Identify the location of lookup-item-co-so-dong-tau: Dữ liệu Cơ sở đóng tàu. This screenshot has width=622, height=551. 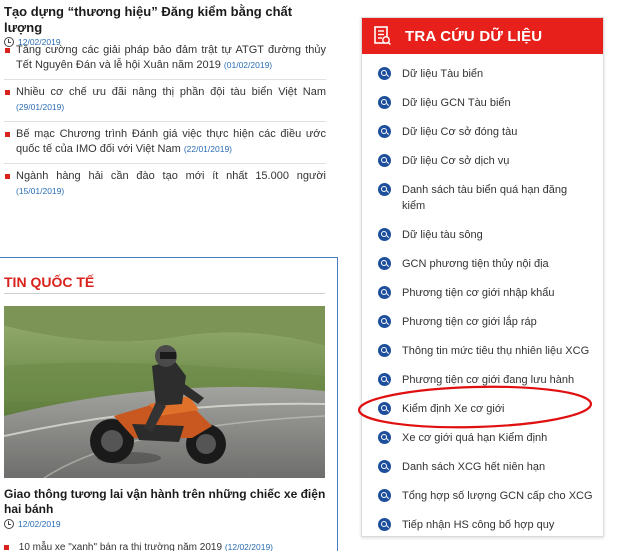
(482, 132).